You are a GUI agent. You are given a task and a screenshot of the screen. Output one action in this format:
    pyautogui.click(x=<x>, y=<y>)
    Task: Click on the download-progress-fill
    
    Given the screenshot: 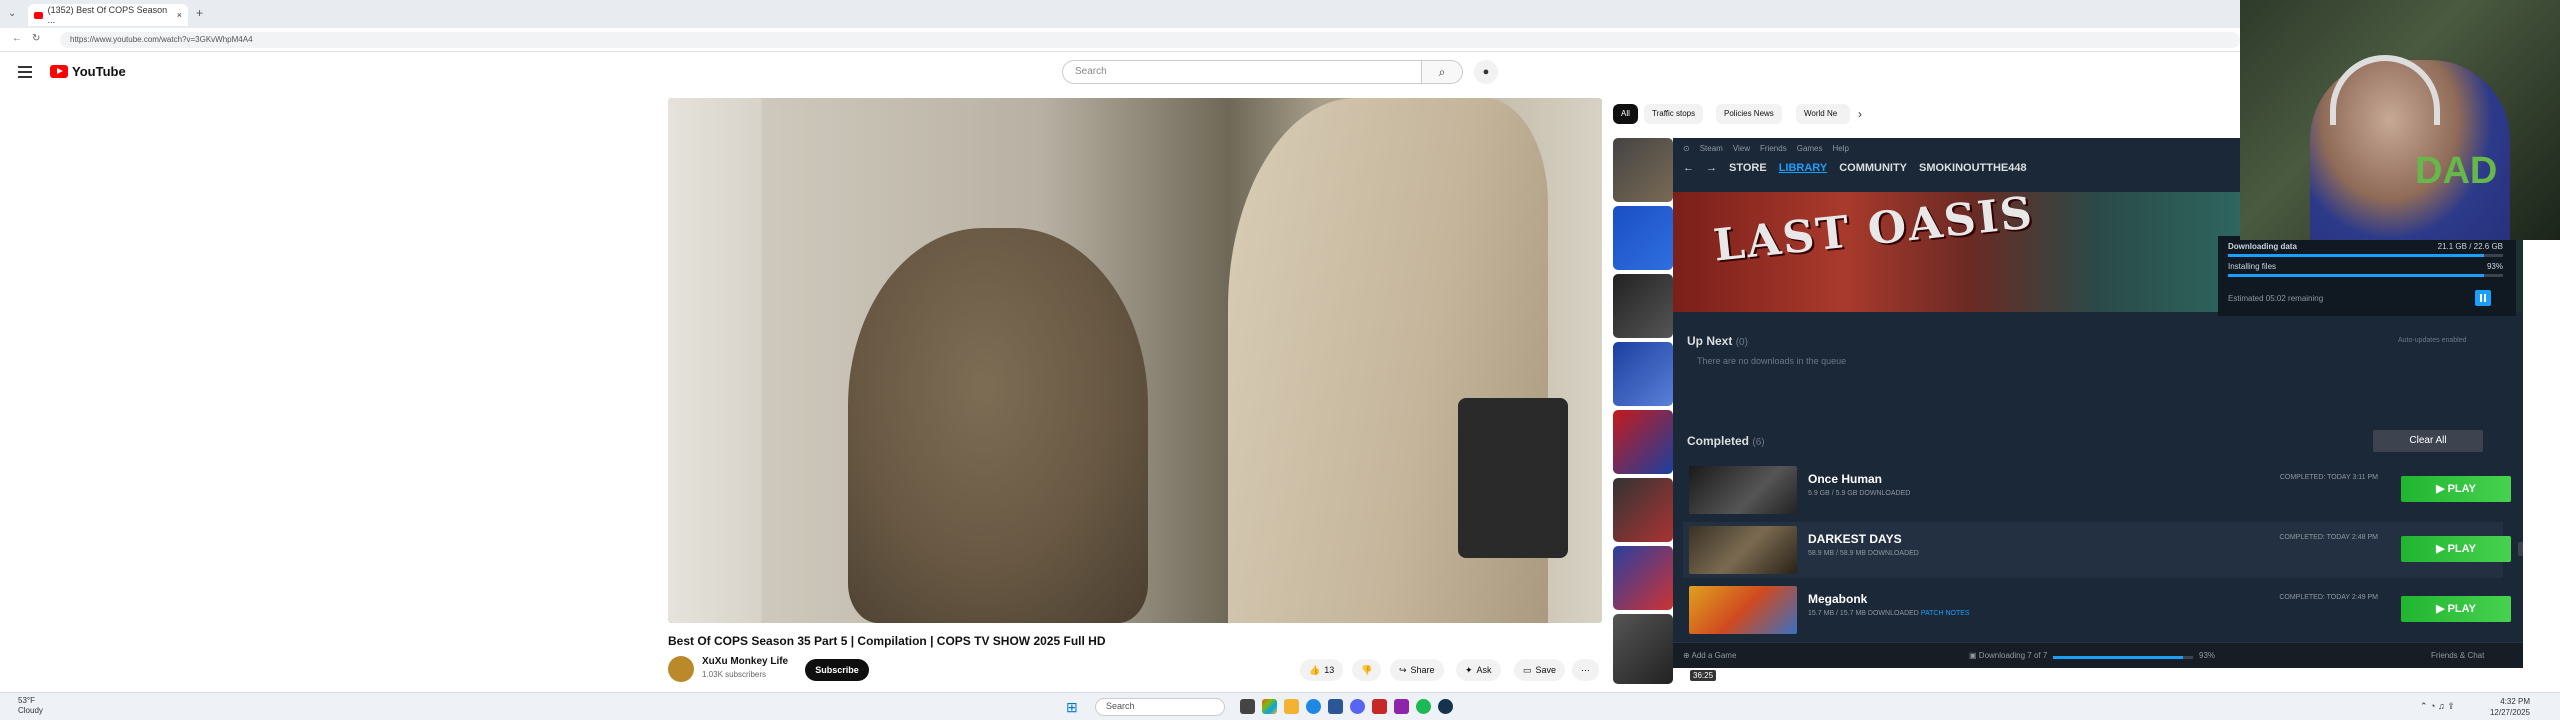 What is the action you would take?
    pyautogui.click(x=2356, y=255)
    